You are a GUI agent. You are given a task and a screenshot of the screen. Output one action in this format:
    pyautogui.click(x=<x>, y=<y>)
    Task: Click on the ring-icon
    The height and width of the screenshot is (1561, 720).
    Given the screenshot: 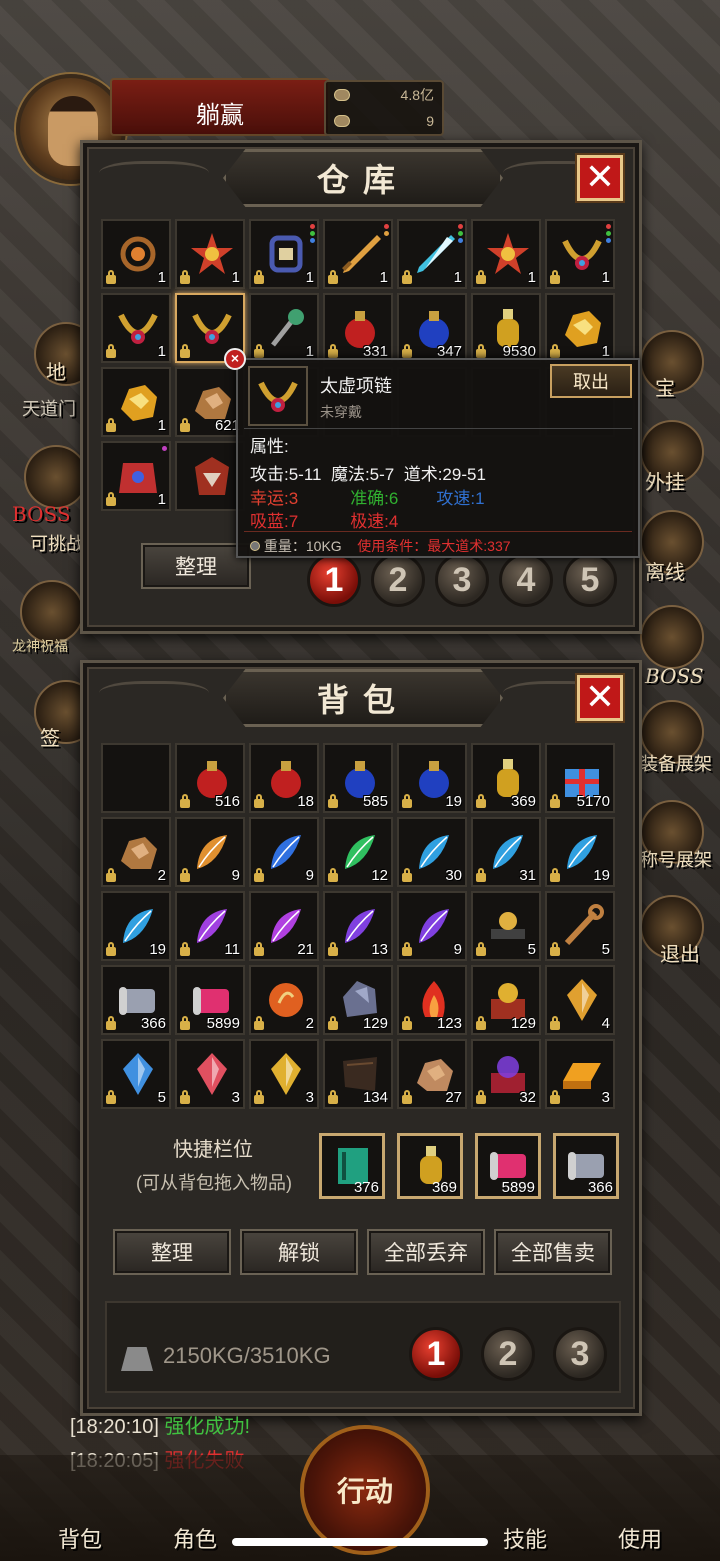 What is the action you would take?
    pyautogui.click(x=138, y=254)
    